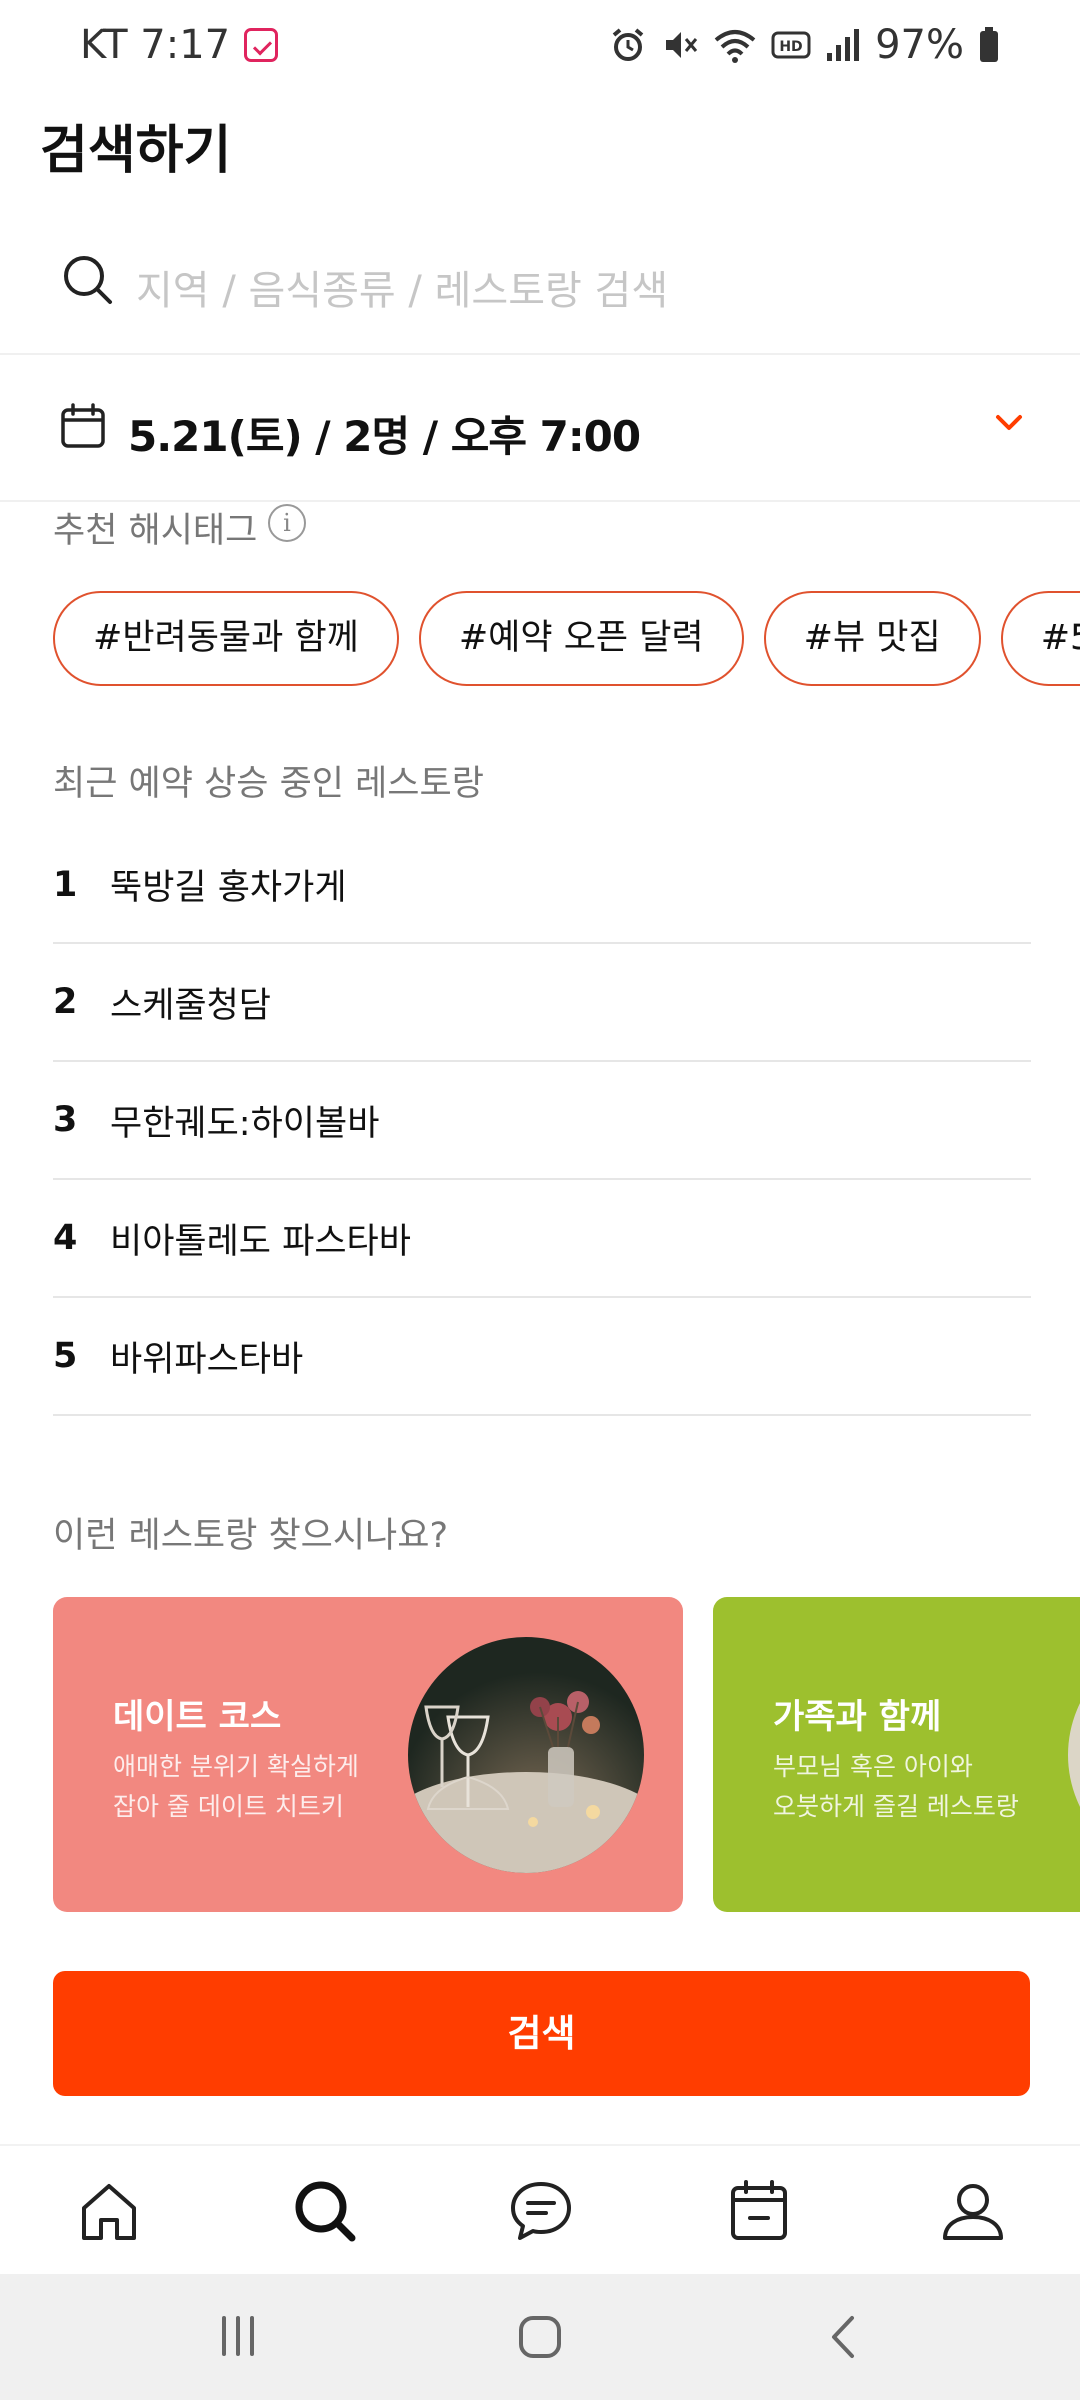 The width and height of the screenshot is (1080, 2400). What do you see at coordinates (226, 638) in the screenshot?
I see `hashtag-chip: #반려동물과 함께` at bounding box center [226, 638].